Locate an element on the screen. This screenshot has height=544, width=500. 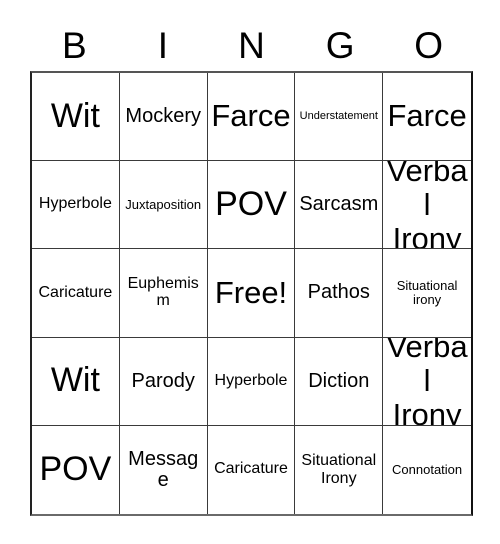
bingo-cell-r4c4: Diction is located at coordinates (339, 381).